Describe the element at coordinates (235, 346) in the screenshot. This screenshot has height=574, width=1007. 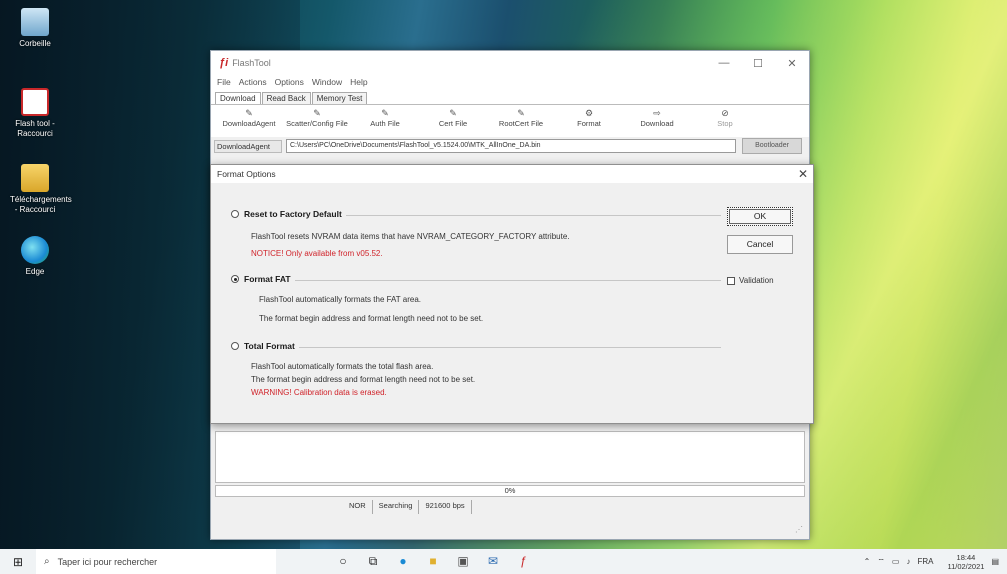
I see `radio-total-format` at that location.